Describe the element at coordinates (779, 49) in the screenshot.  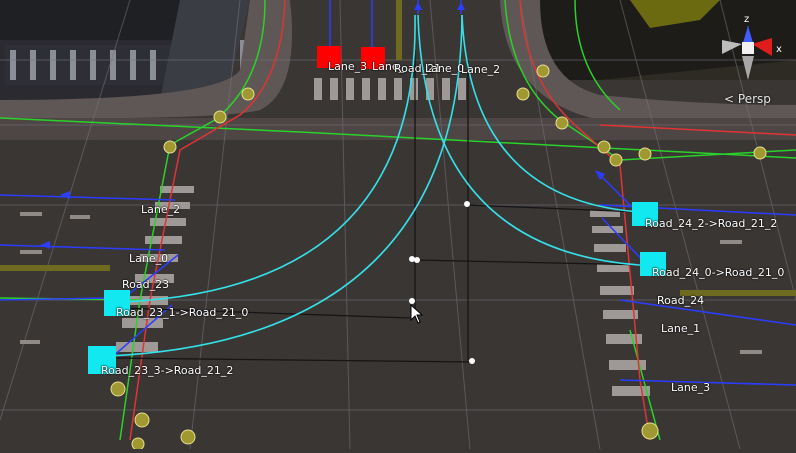
I see `gizmo-x-label: x` at that location.